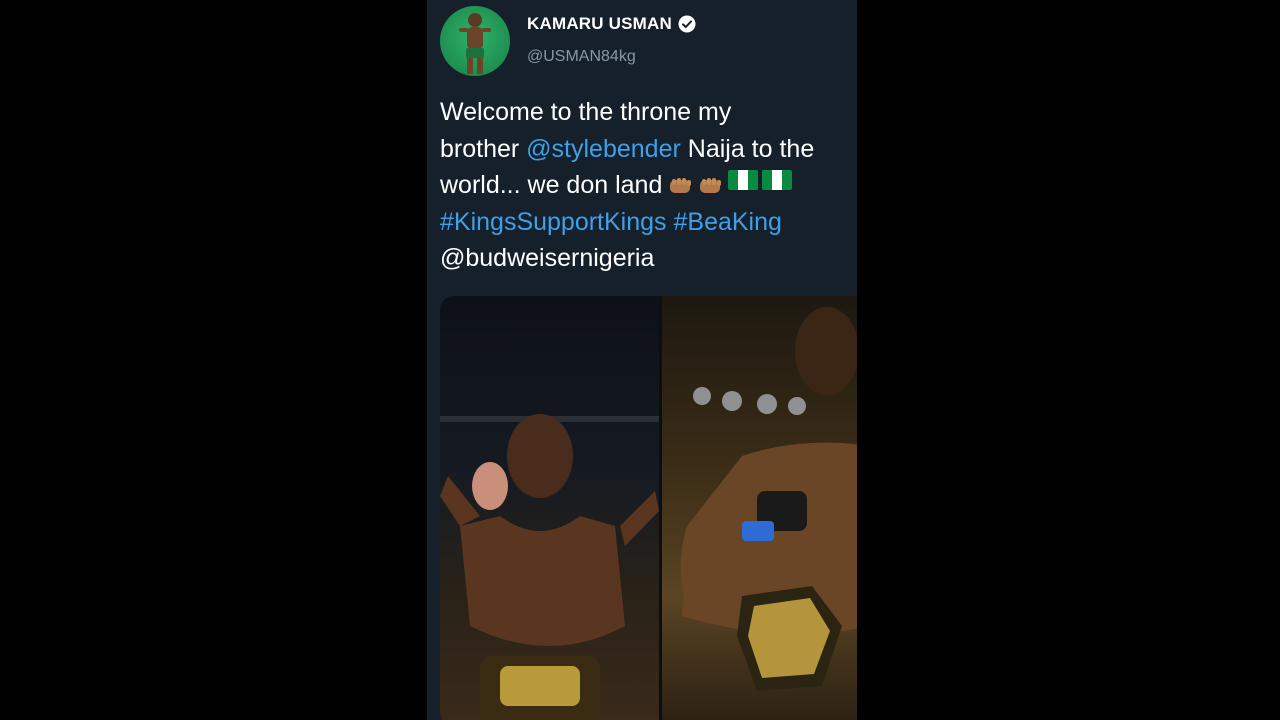  Describe the element at coordinates (586, 112) in the screenshot. I see `tweet-line-1: Welcome to the throne my` at that location.